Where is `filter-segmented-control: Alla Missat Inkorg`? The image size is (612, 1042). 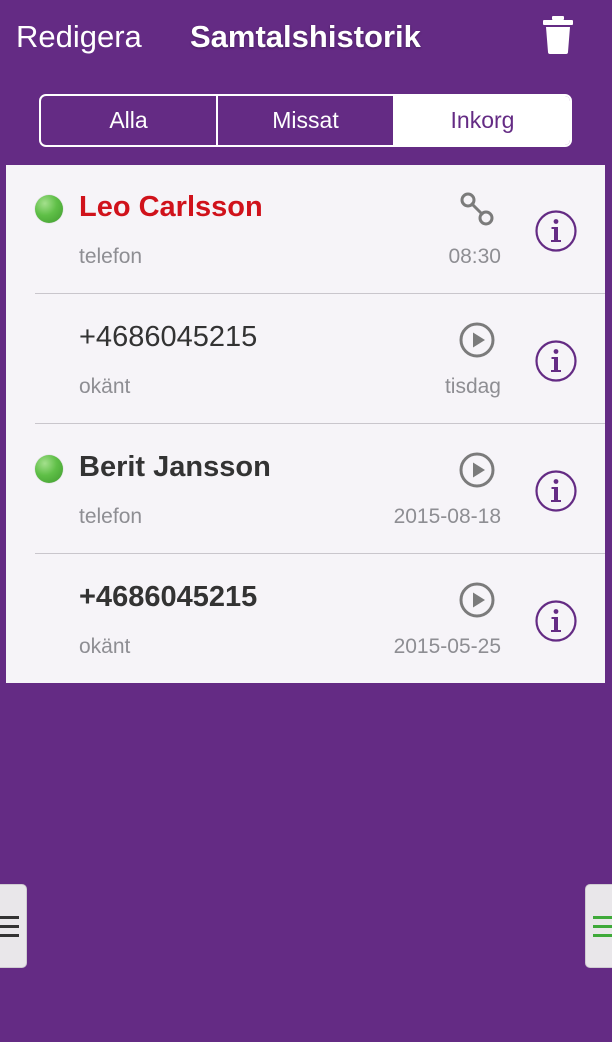 filter-segmented-control: Alla Missat Inkorg is located at coordinates (305, 120).